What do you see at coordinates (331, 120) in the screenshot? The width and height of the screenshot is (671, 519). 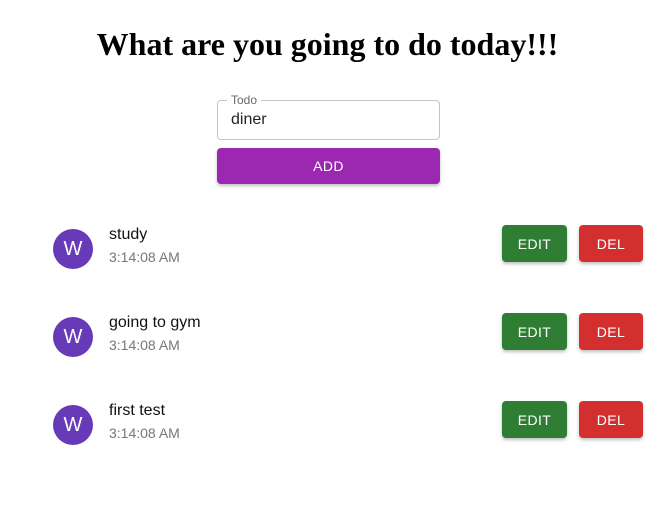 I see `todo-input` at bounding box center [331, 120].